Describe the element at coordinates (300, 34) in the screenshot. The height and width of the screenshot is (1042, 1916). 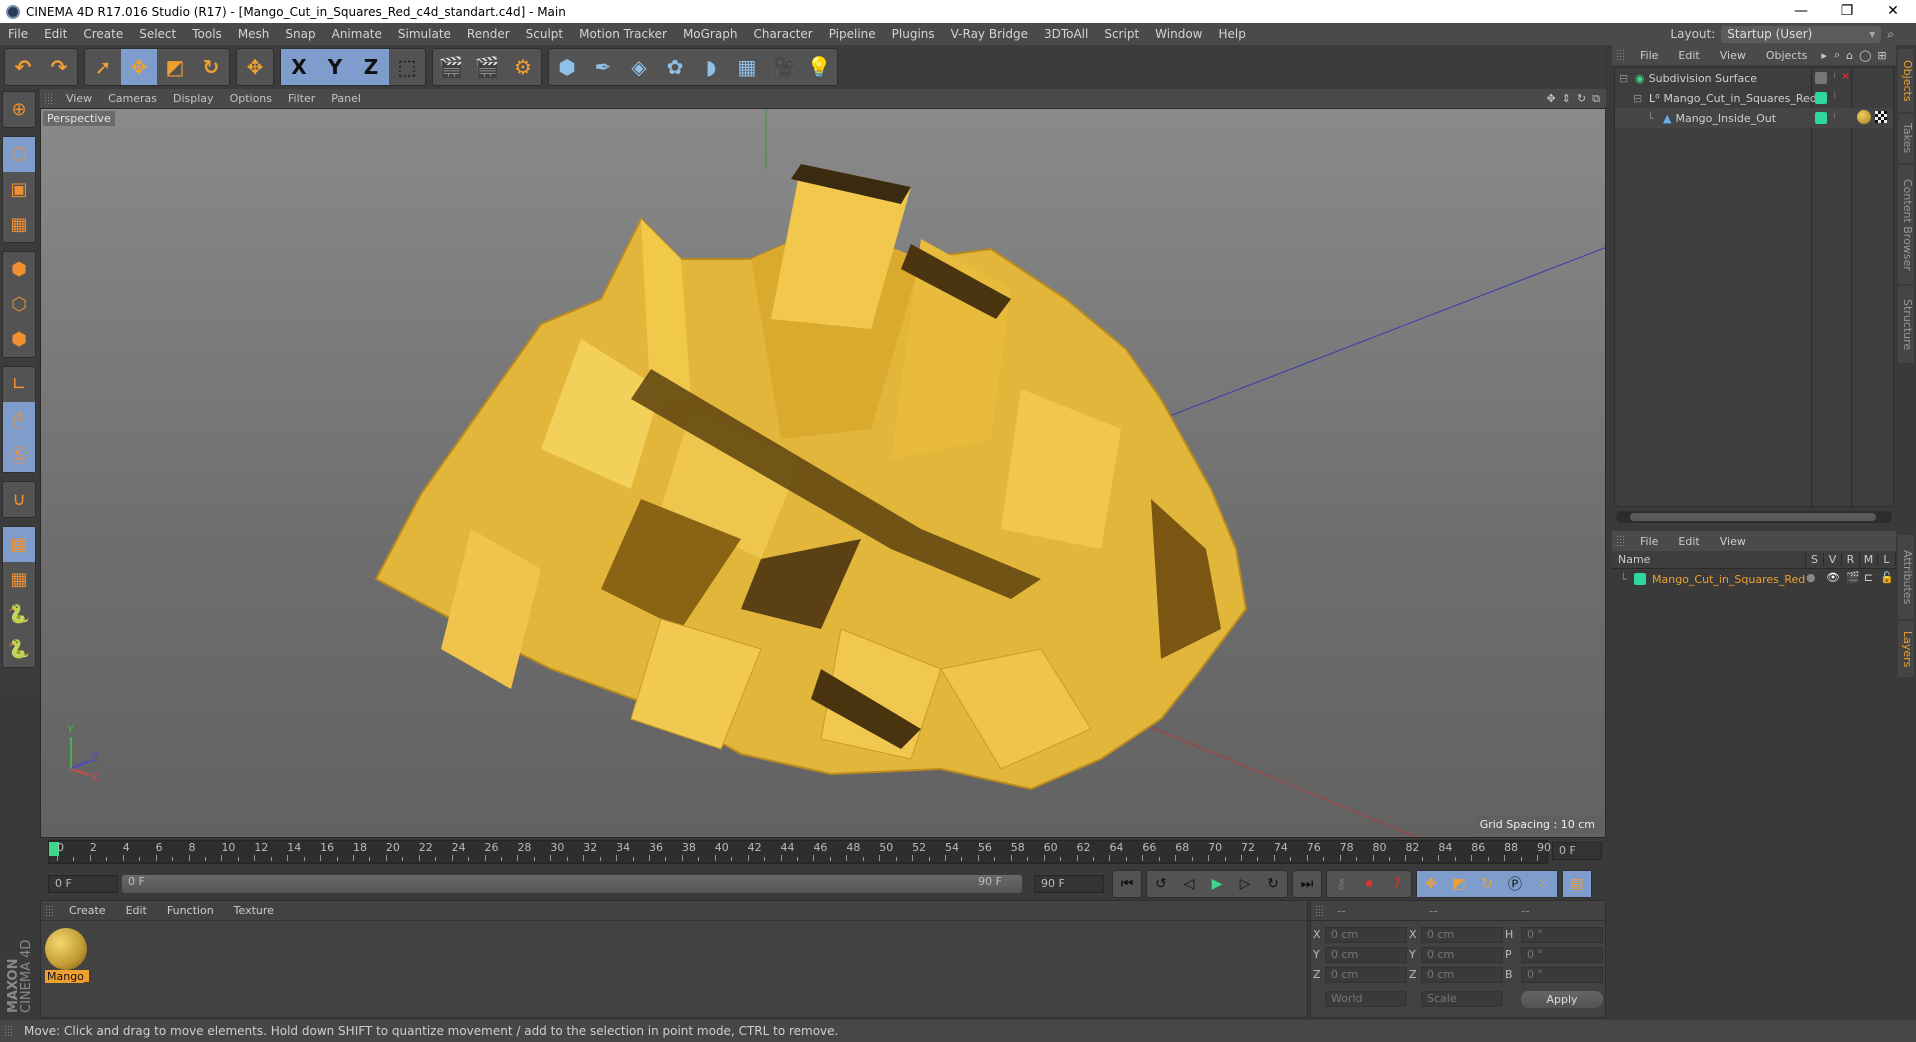
I see `menu-snap: Snap` at that location.